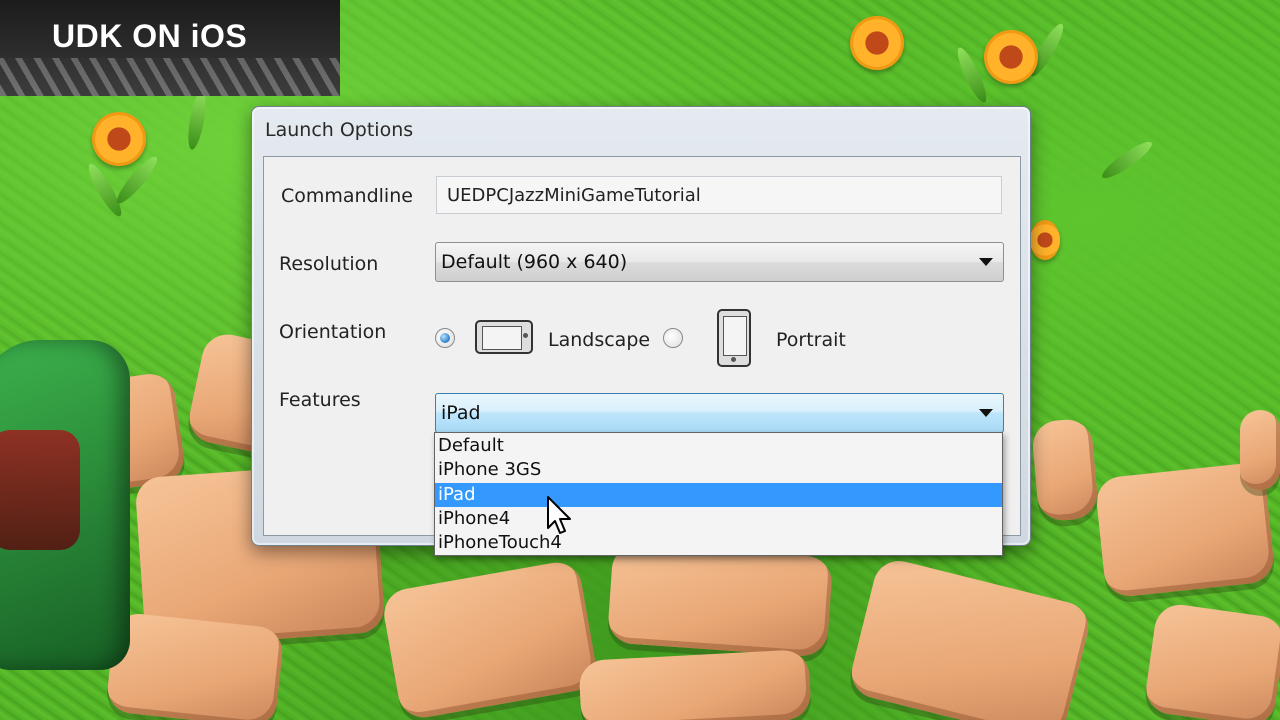 The image size is (1280, 720). What do you see at coordinates (461, 413) in the screenshot?
I see `features-selected-value: iPad` at bounding box center [461, 413].